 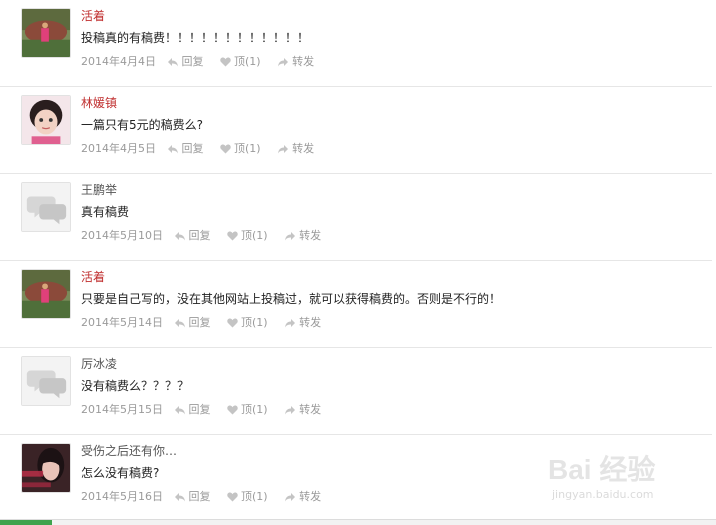 What do you see at coordinates (122, 409) in the screenshot?
I see `comment-date: 2014年5月15日` at bounding box center [122, 409].